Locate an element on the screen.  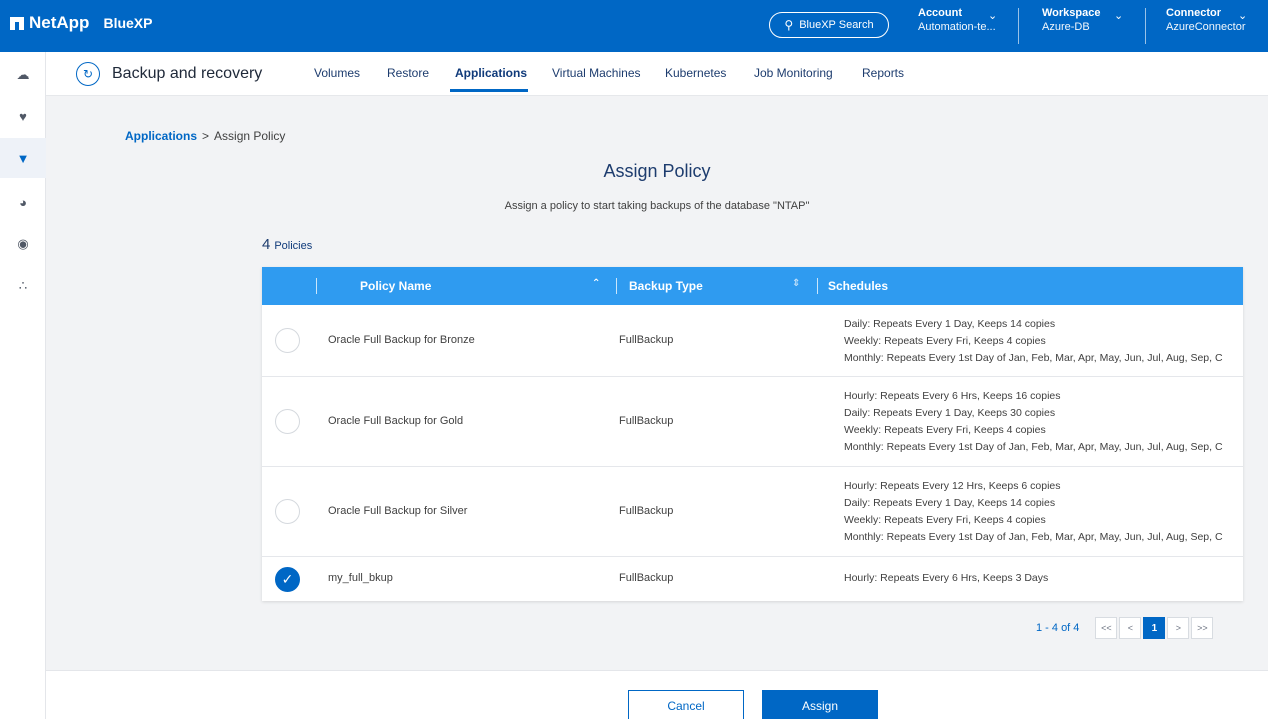
share-nodes-icon: ∴ is located at coordinates (23, 286).